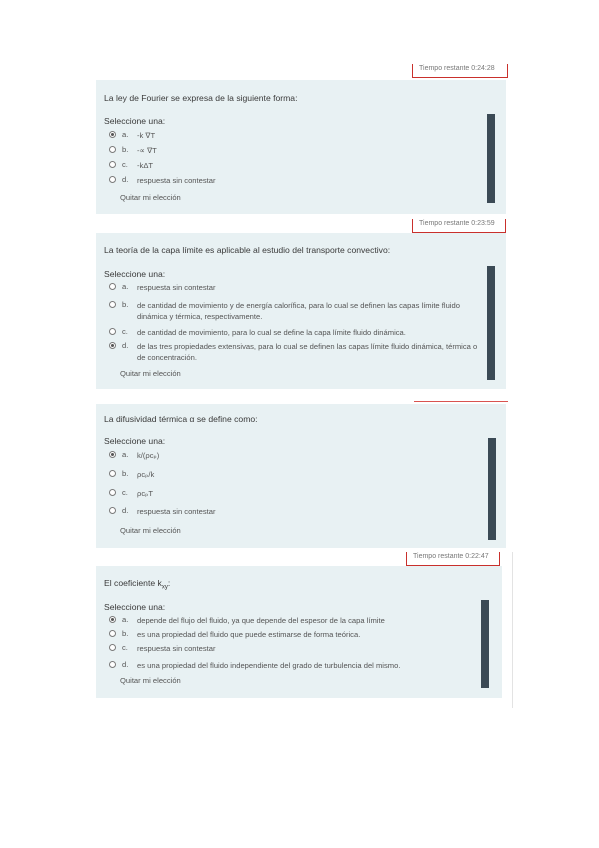 The image size is (599, 848). Describe the element at coordinates (146, 135) in the screenshot. I see `option-text: -k ∇T` at that location.